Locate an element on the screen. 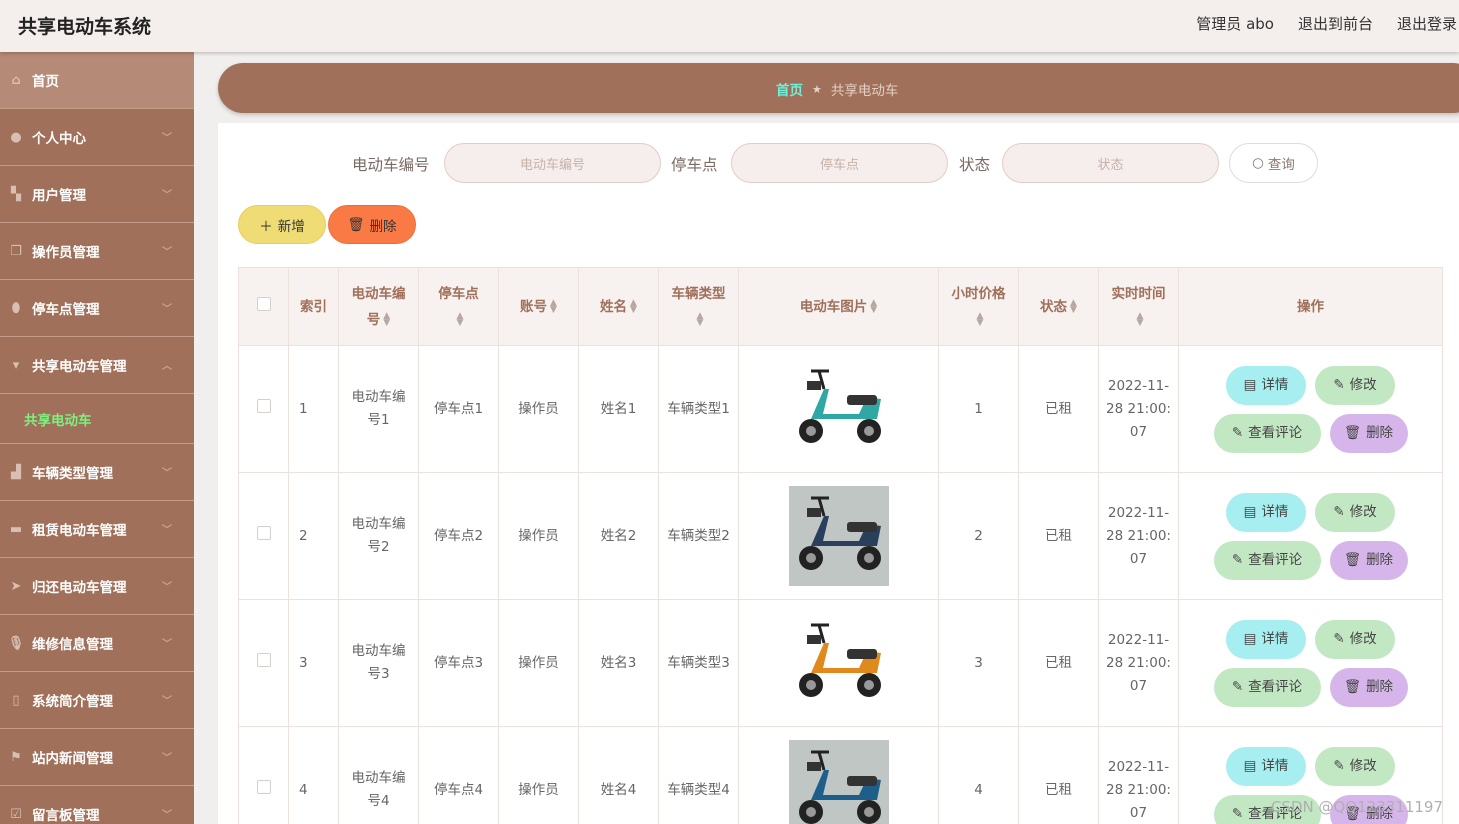  bike-no-input: 电动车编号 is located at coordinates (552, 163).